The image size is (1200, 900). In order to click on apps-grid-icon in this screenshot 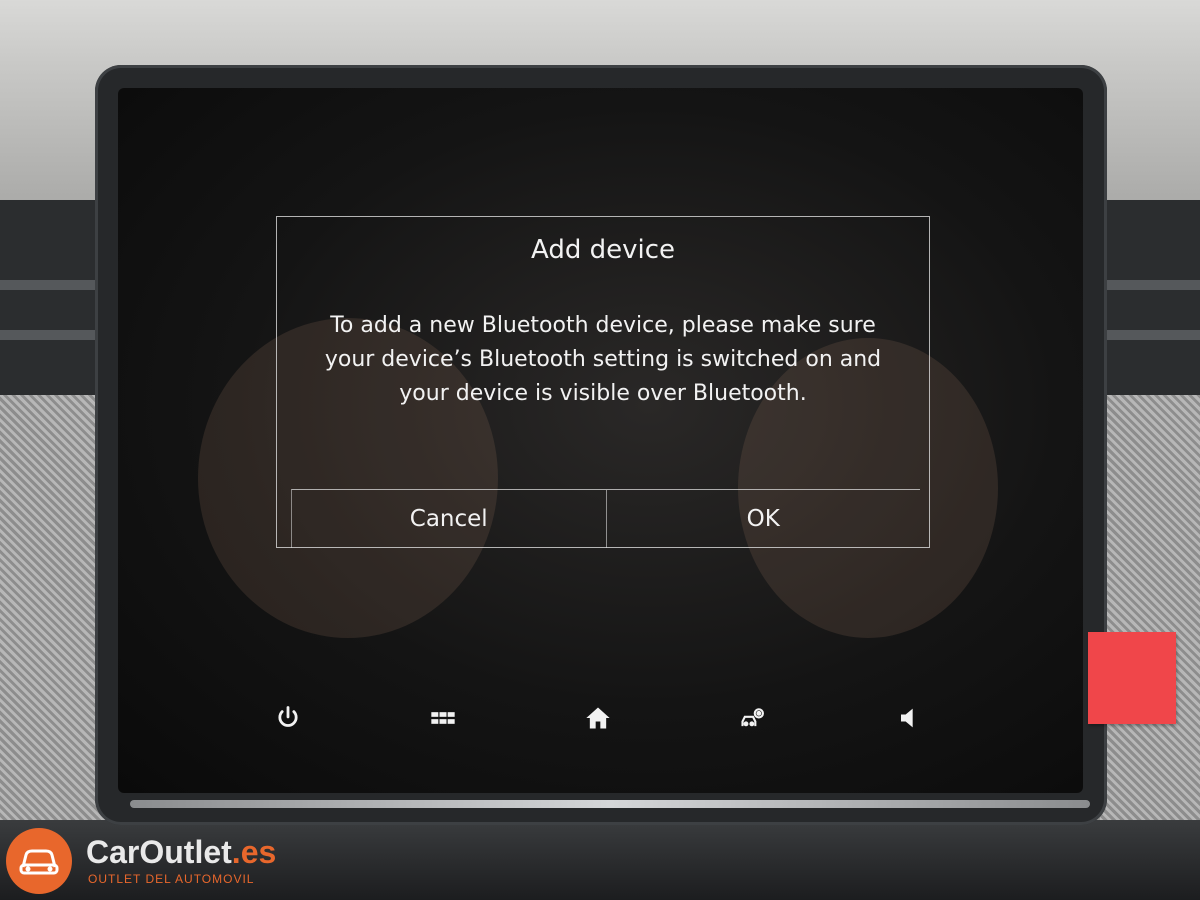, I will do `click(443, 718)`.